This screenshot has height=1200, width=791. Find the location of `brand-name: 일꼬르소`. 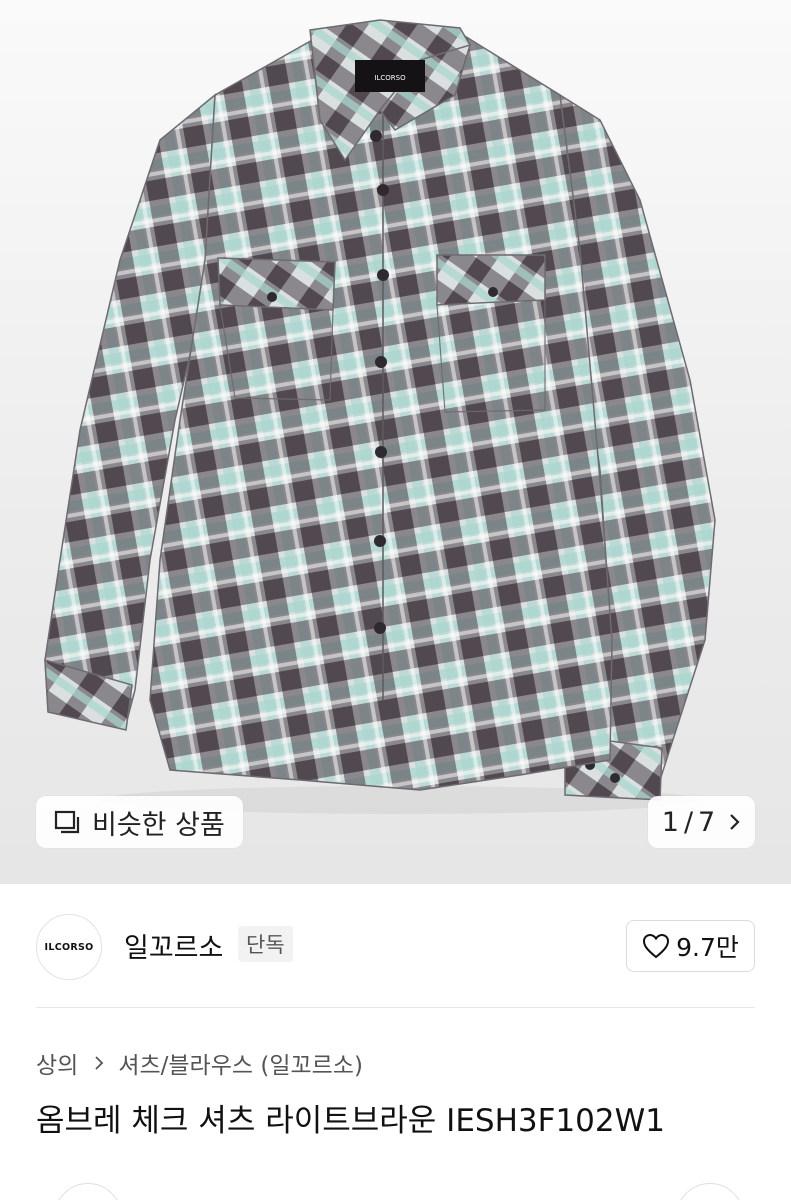

brand-name: 일꼬르소 is located at coordinates (173, 945).